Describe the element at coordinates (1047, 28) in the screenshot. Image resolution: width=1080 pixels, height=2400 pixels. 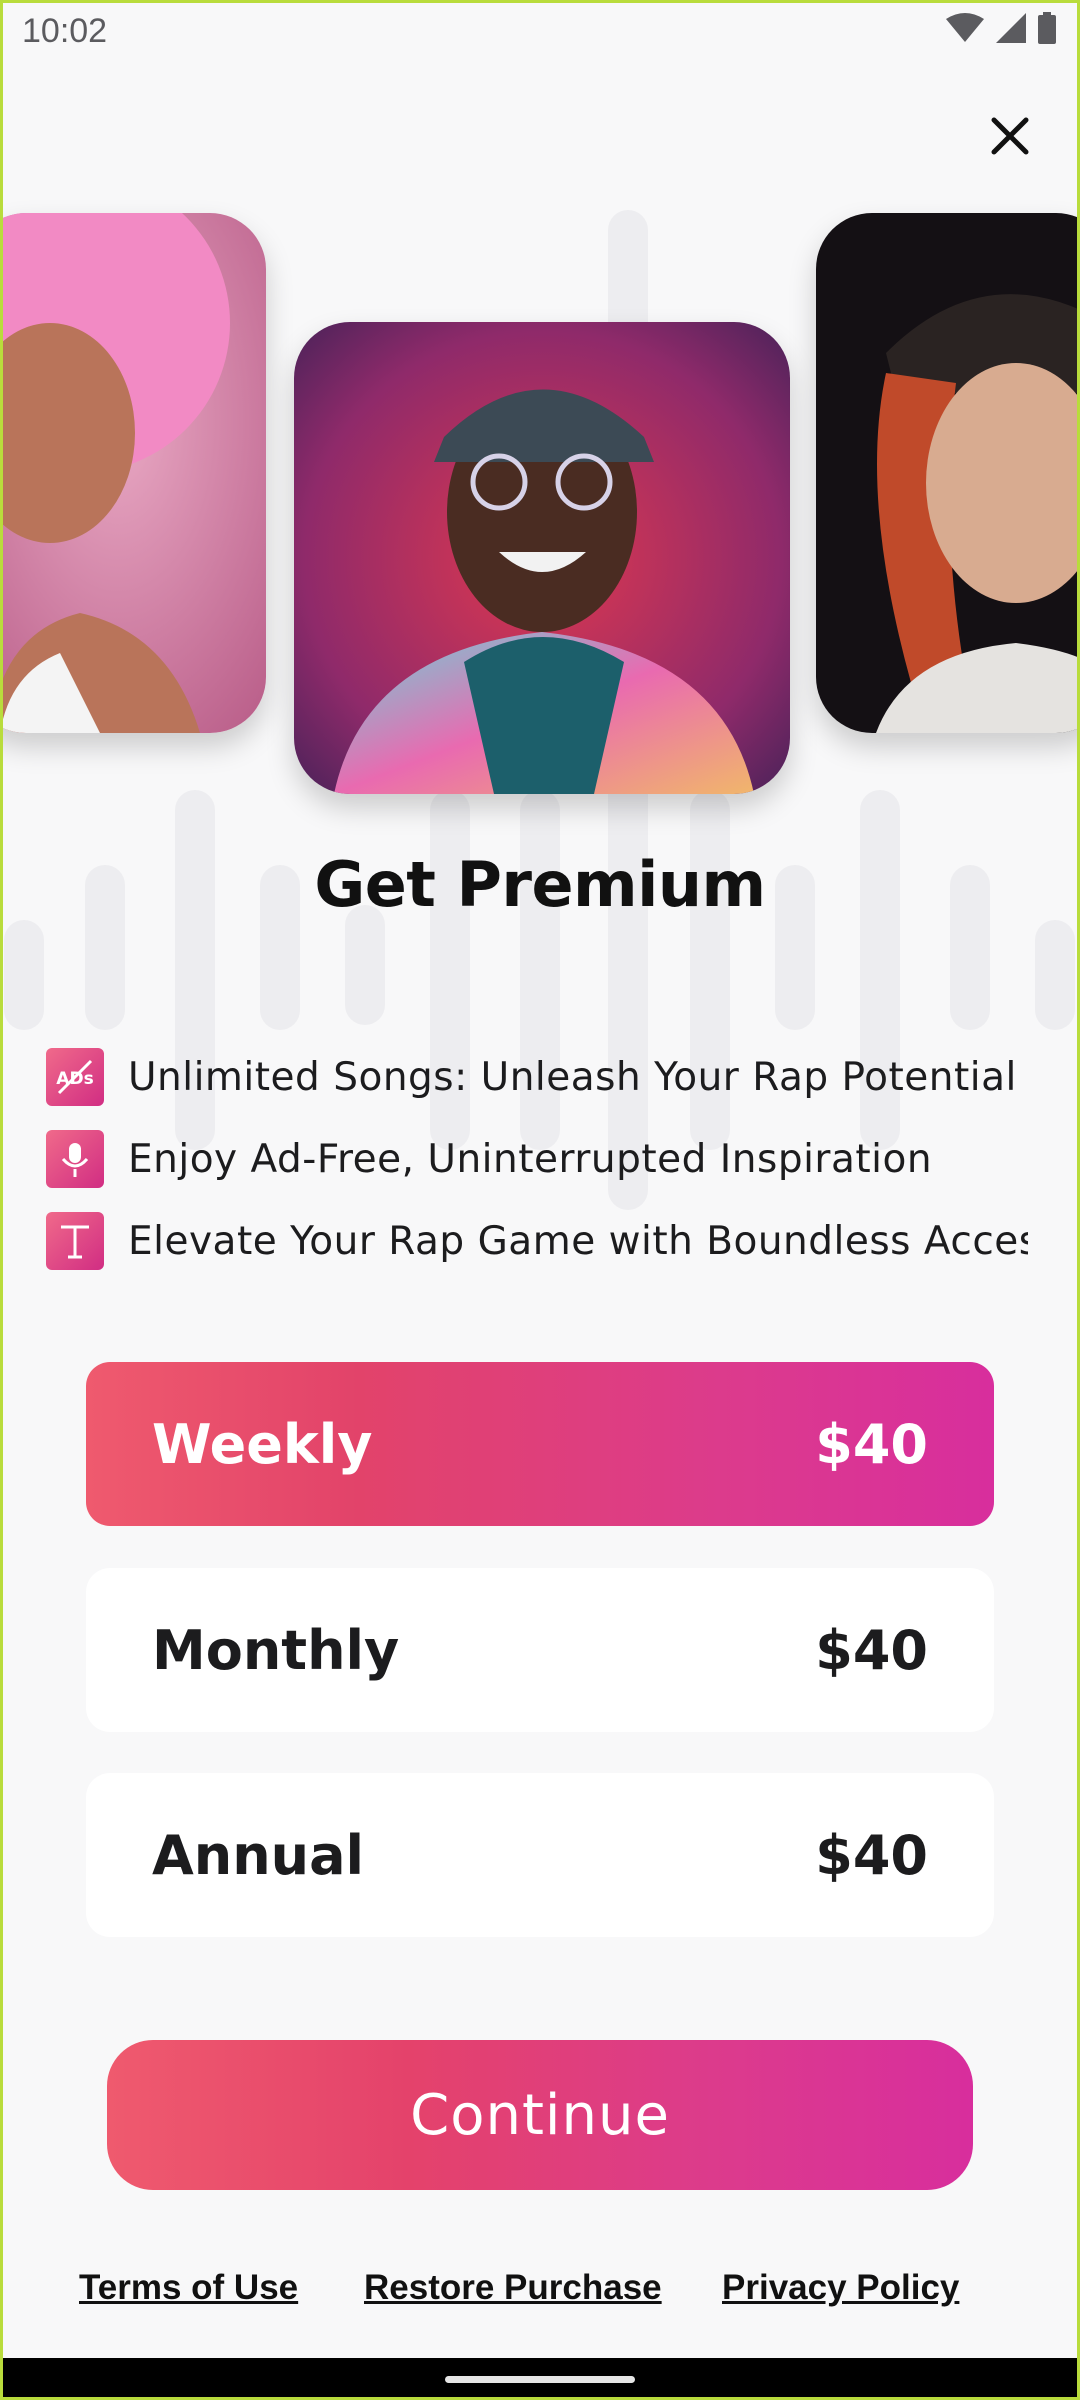
I see `battery-icon` at that location.